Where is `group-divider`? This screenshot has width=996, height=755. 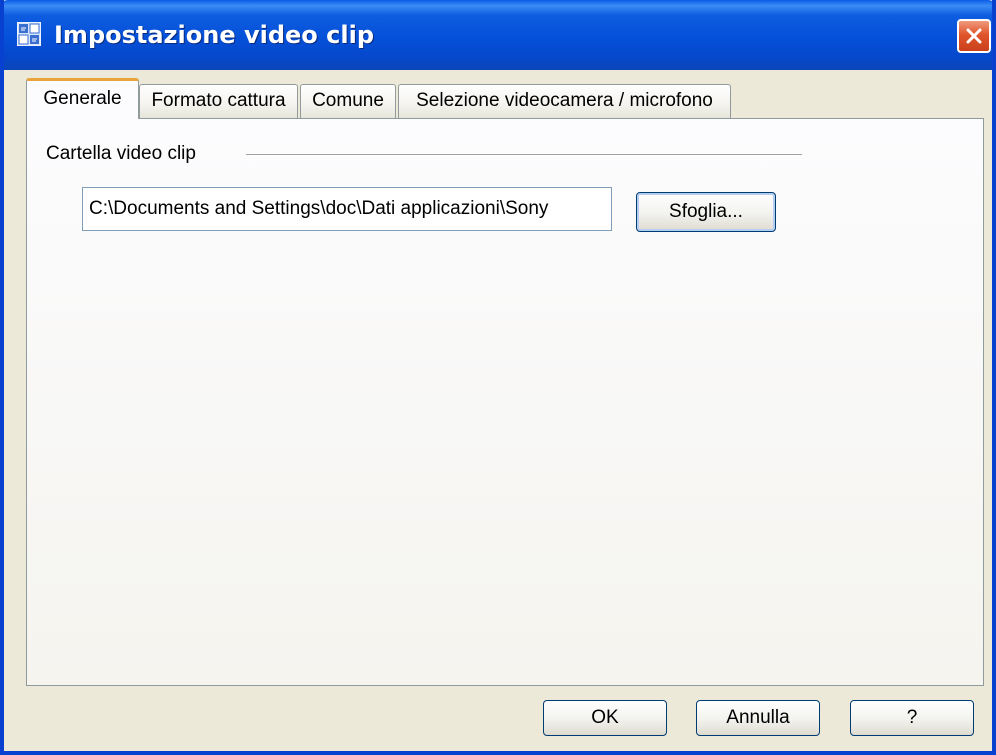
group-divider is located at coordinates (524, 154).